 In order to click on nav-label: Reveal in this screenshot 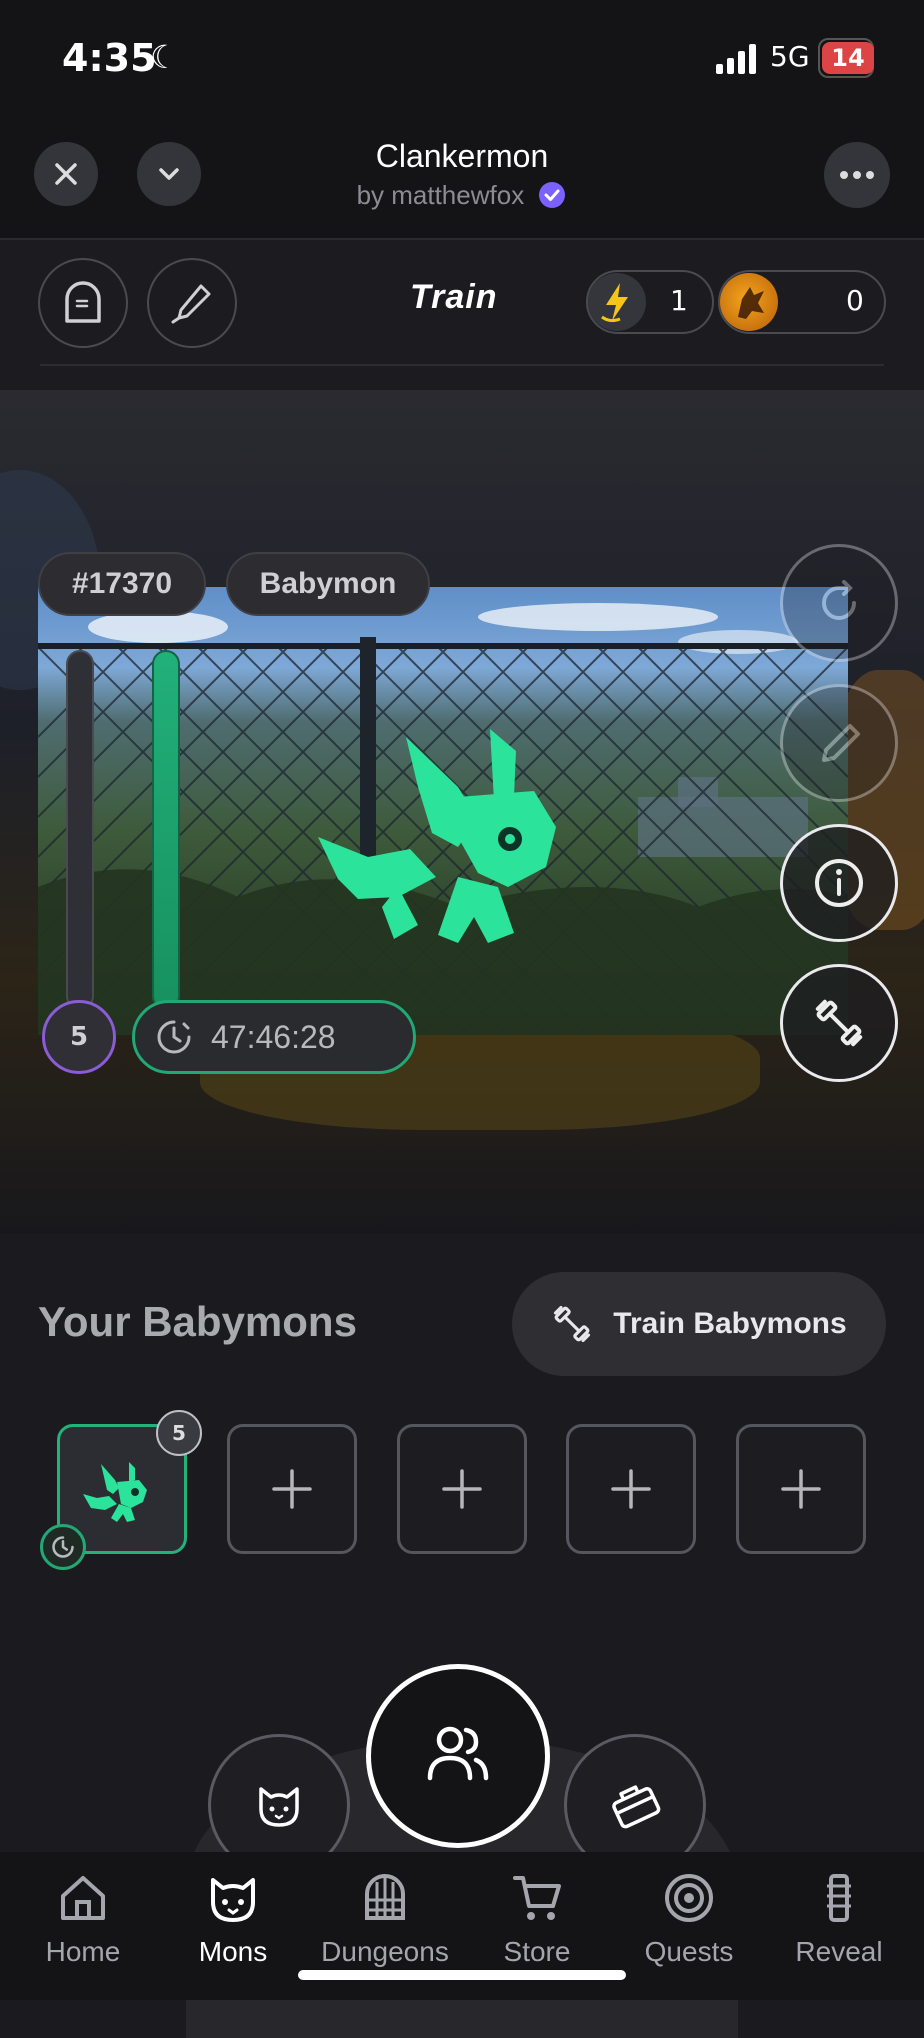, I will do `click(839, 1951)`.